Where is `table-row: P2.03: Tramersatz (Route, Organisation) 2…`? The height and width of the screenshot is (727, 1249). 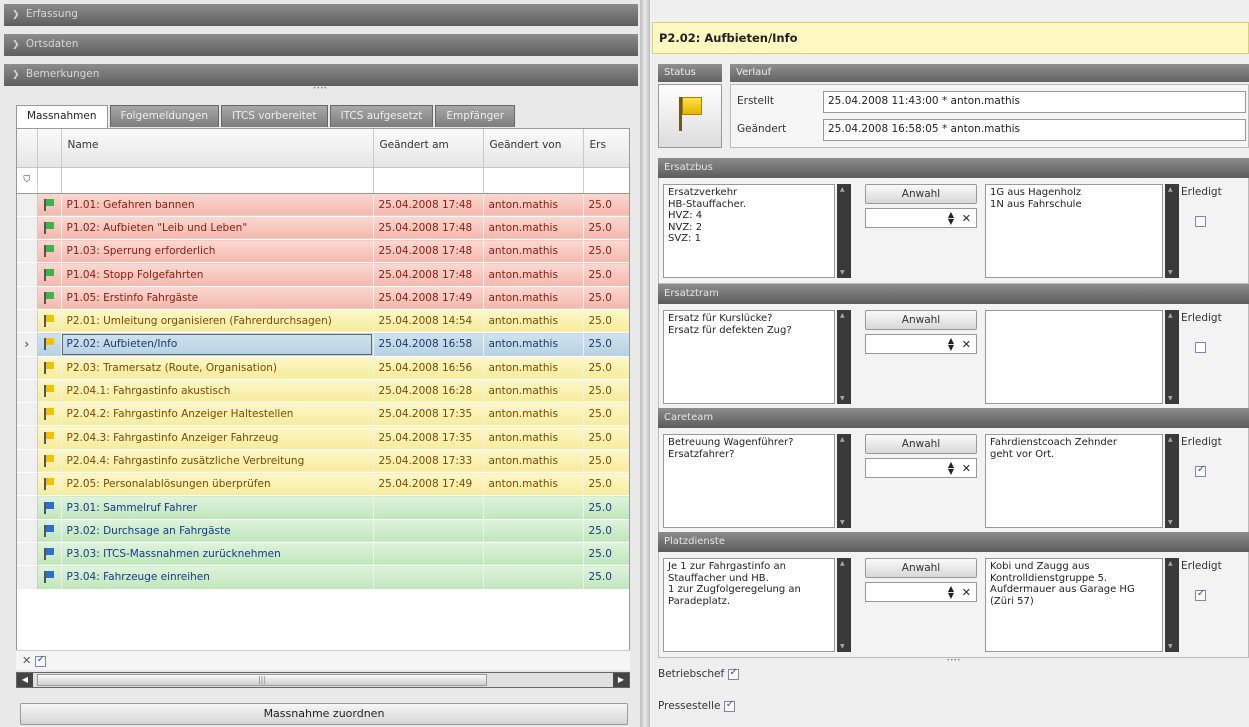
table-row: P2.03: Tramersatz (Route, Organisation) 2… is located at coordinates (323, 368).